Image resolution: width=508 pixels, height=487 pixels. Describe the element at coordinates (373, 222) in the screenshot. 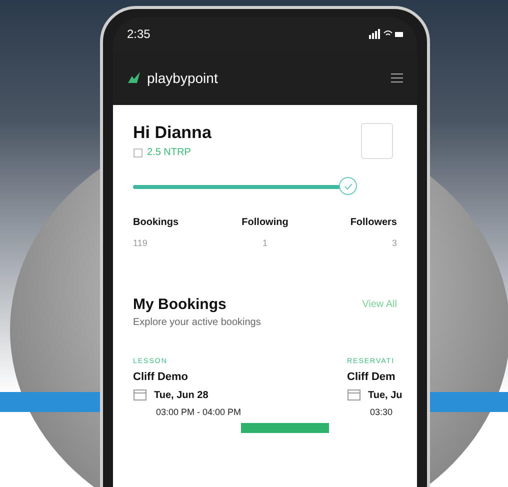

I see `stat-label: Followers` at that location.